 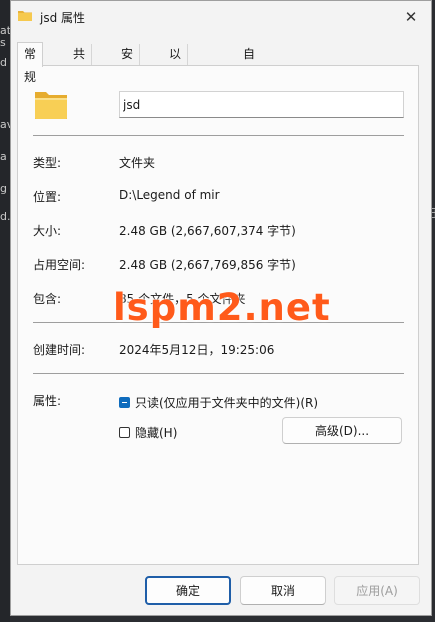 I want to click on readonly-checkbox: 只读(仅应用于文件夹中的文件)(R), so click(x=218, y=402).